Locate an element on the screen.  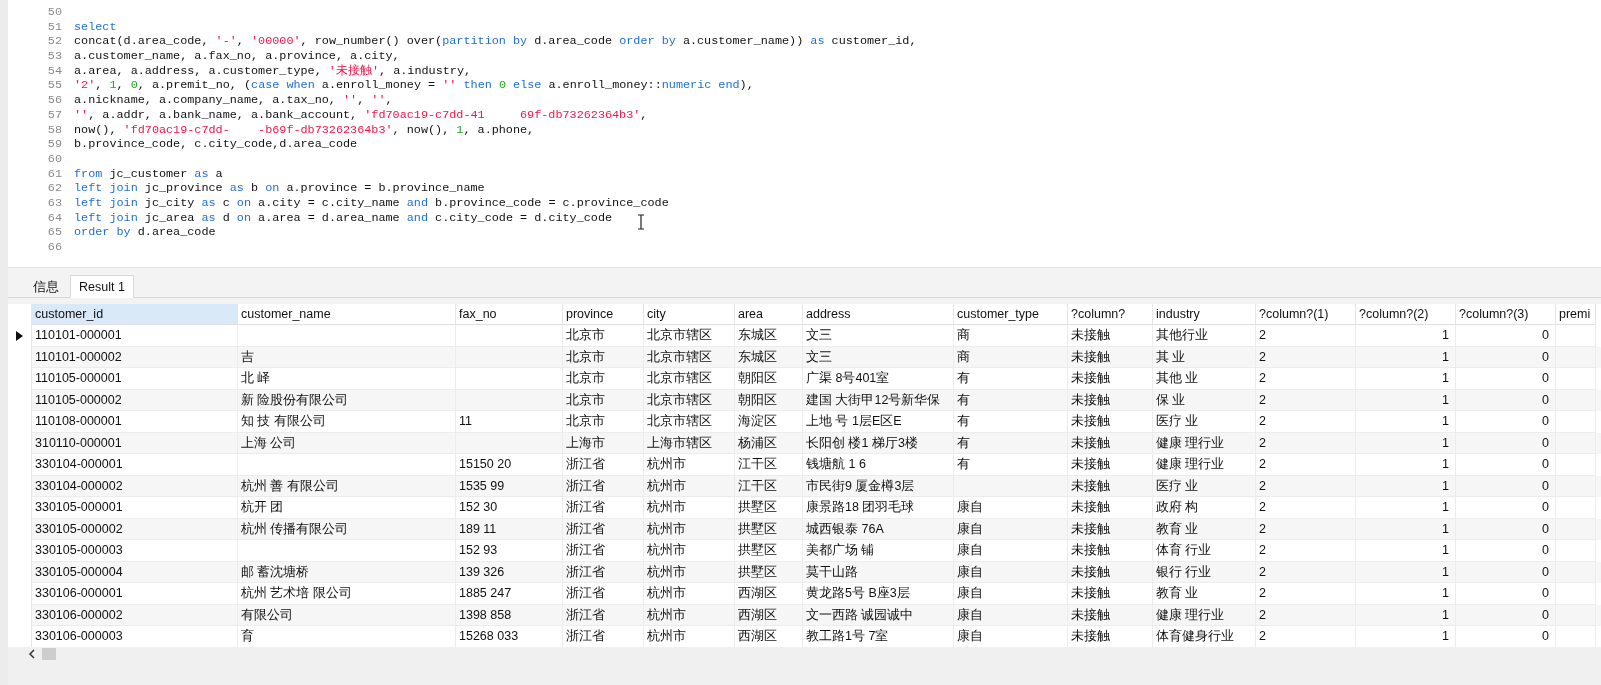
table-cell: 知 技 有限公司 is located at coordinates (347, 422).